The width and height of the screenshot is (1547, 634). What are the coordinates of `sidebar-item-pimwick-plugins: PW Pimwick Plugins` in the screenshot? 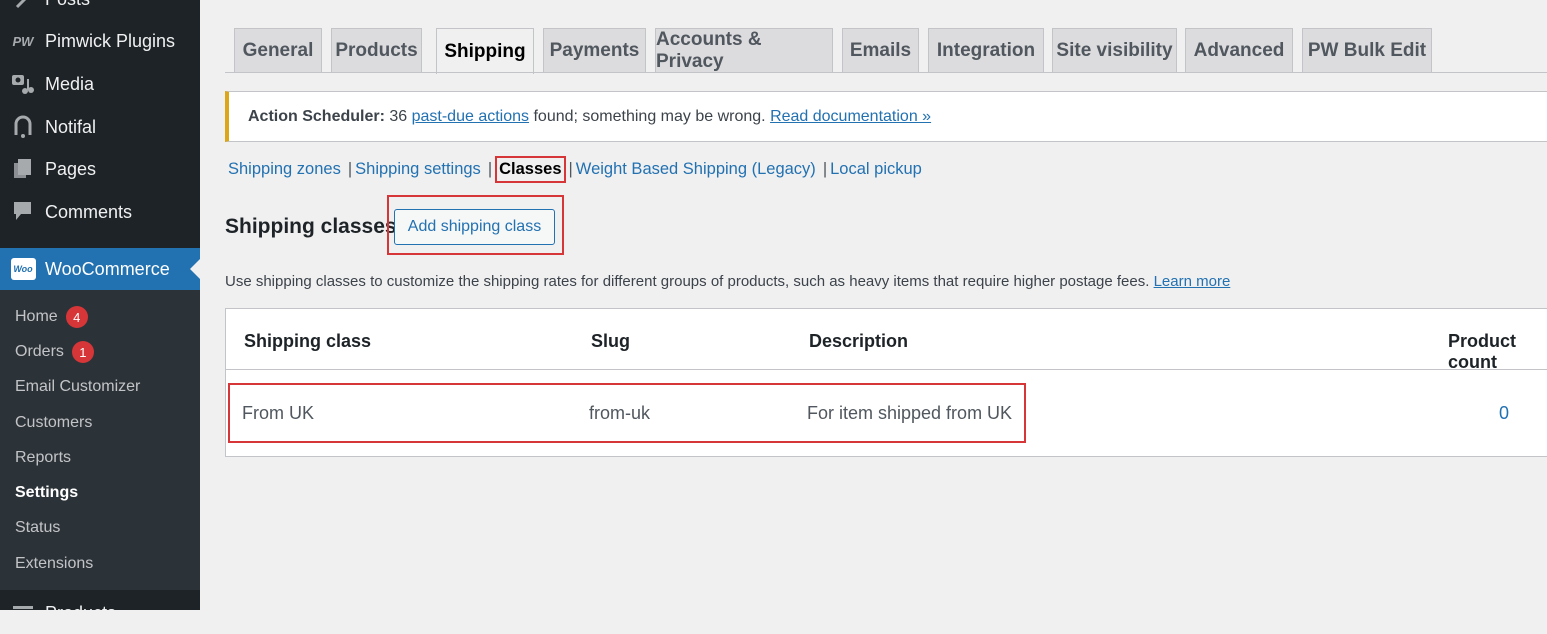 It's located at (100, 41).